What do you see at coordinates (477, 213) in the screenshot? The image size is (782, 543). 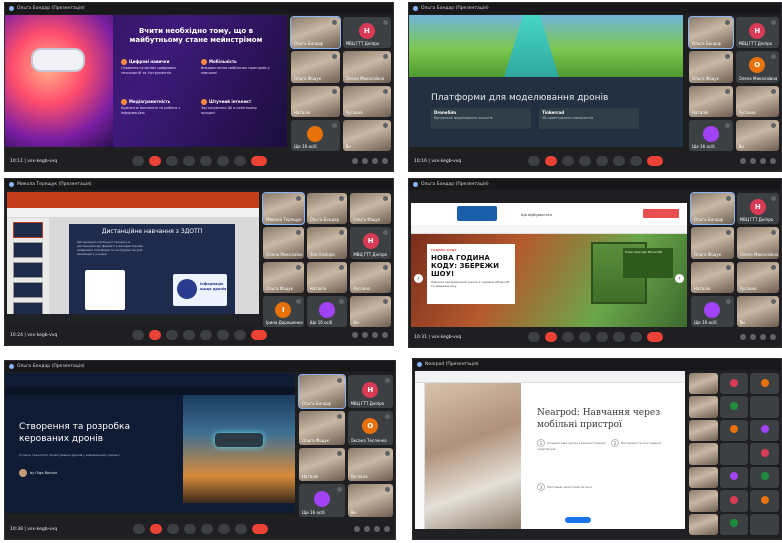 I see `site-logo` at bounding box center [477, 213].